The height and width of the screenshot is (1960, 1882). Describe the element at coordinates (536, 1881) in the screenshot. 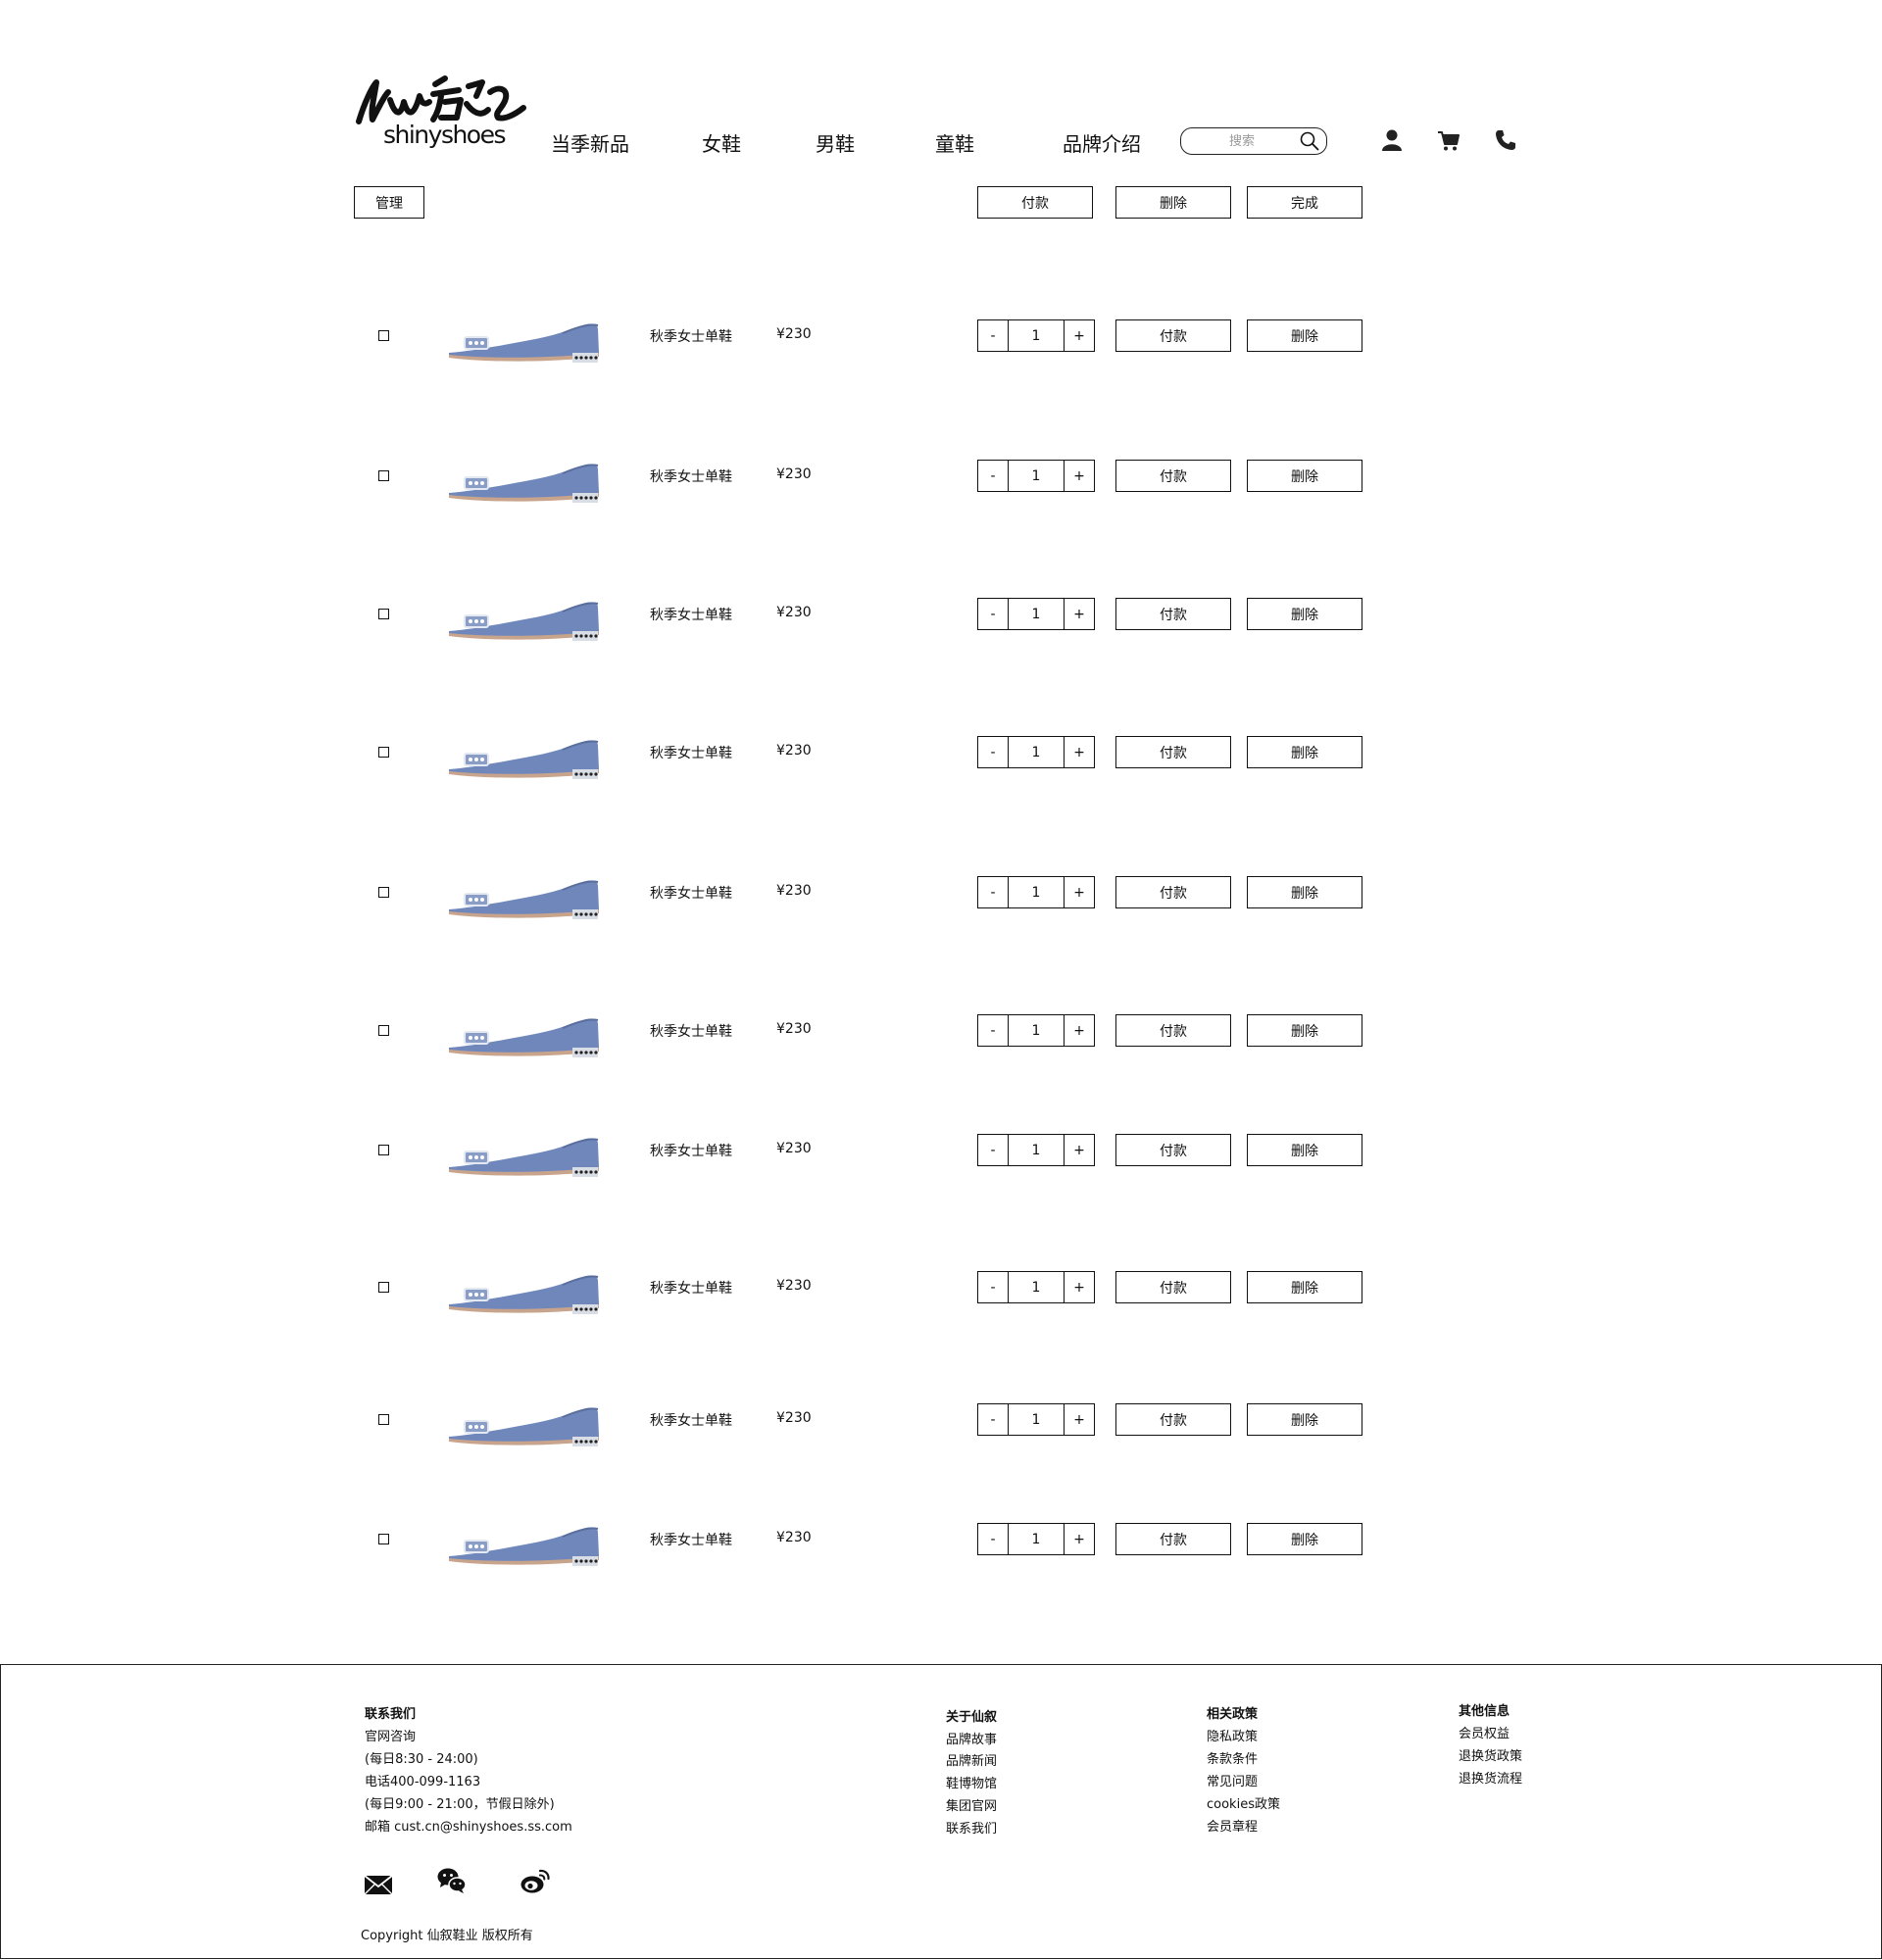

I see `weibo-icon` at that location.